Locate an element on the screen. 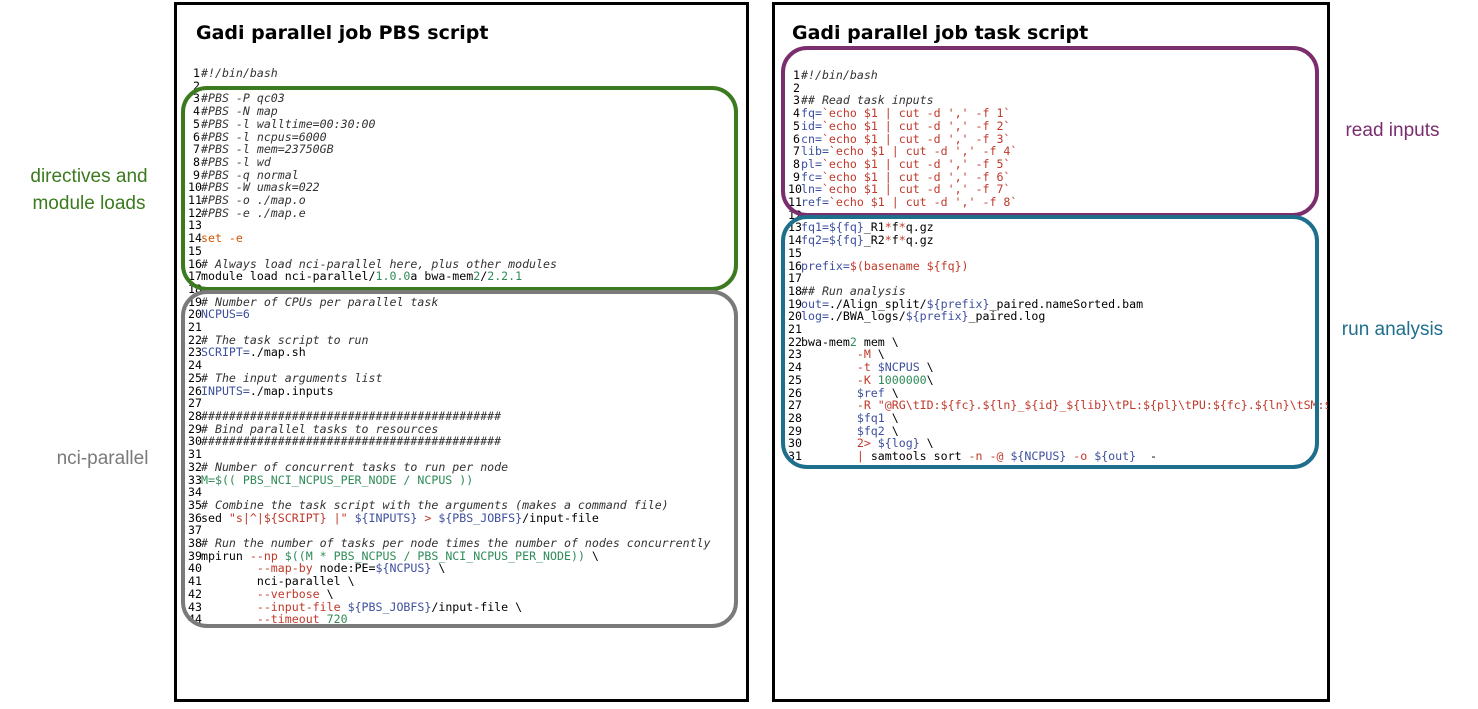 This screenshot has height=709, width=1478. code-token: > is located at coordinates (431, 517).